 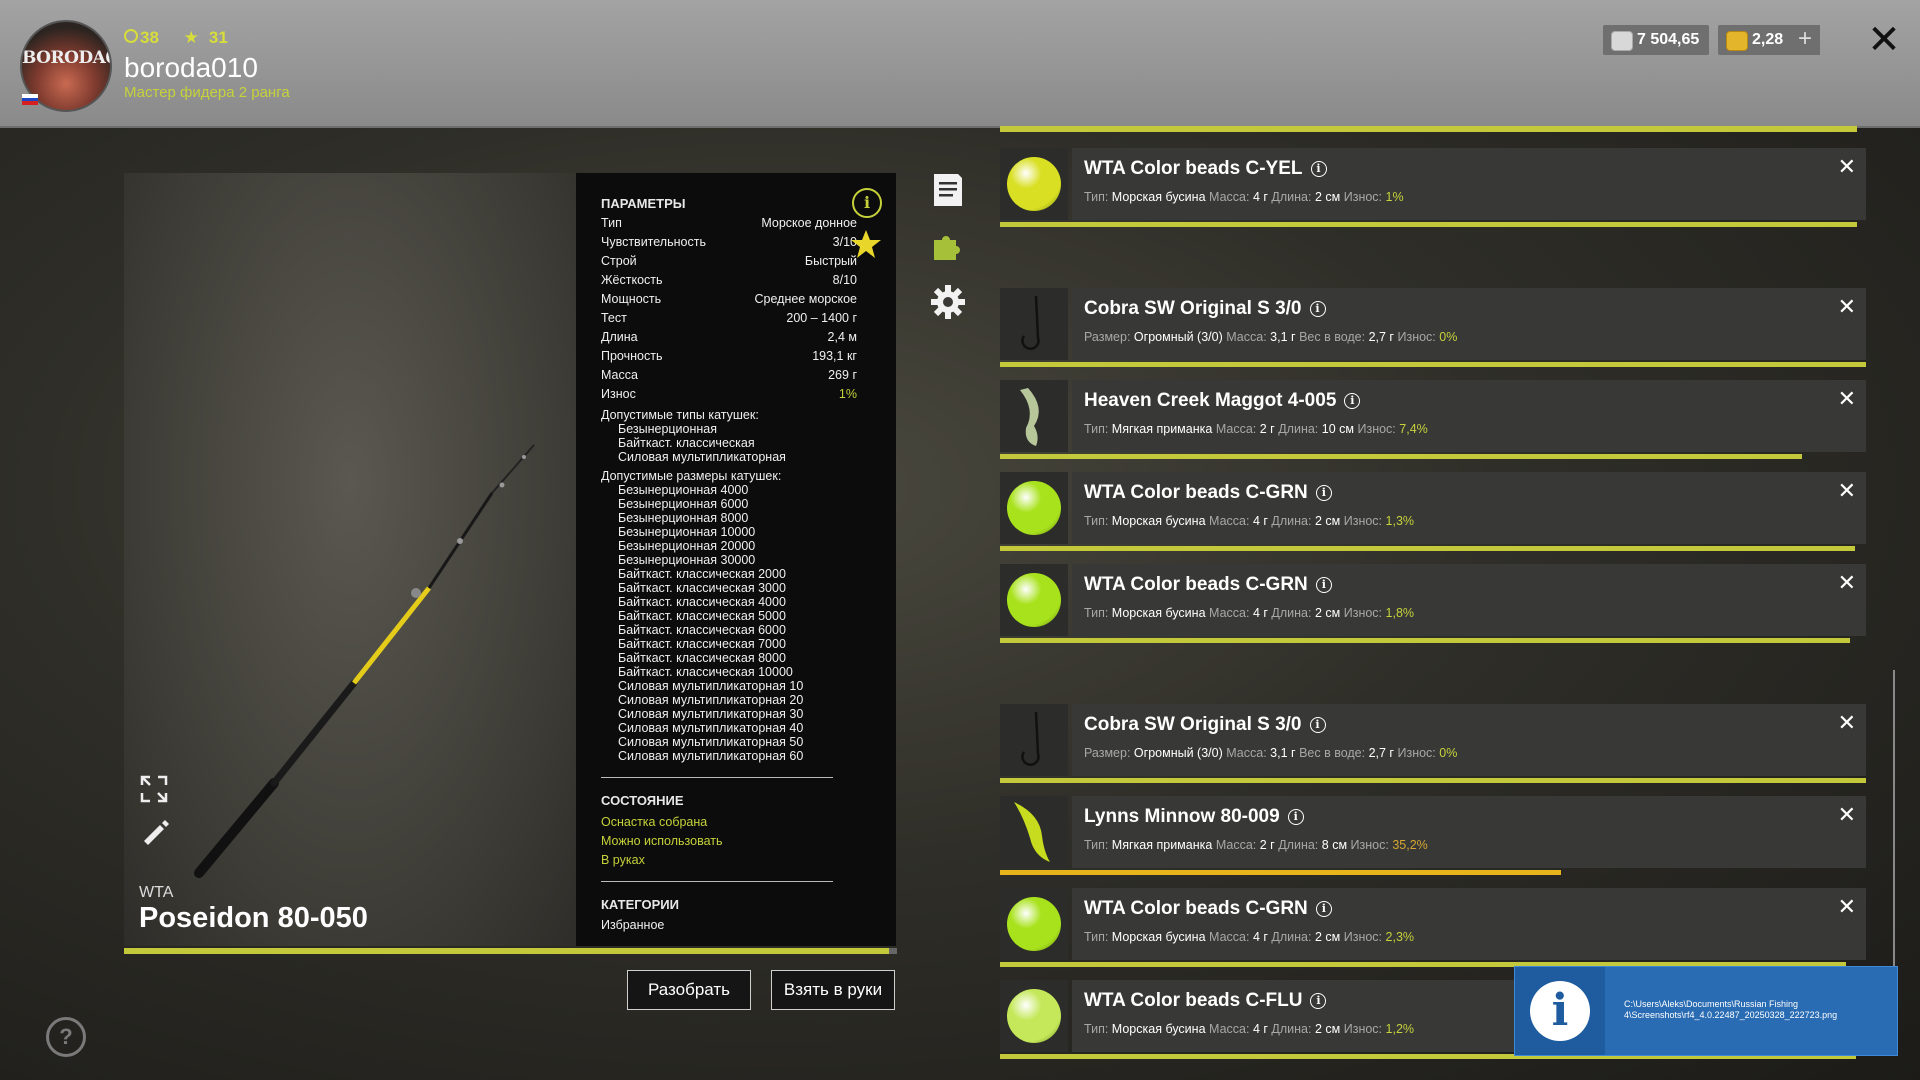 I want to click on item-title: Cobra SW Original S 3/0 i, so click(x=1205, y=725).